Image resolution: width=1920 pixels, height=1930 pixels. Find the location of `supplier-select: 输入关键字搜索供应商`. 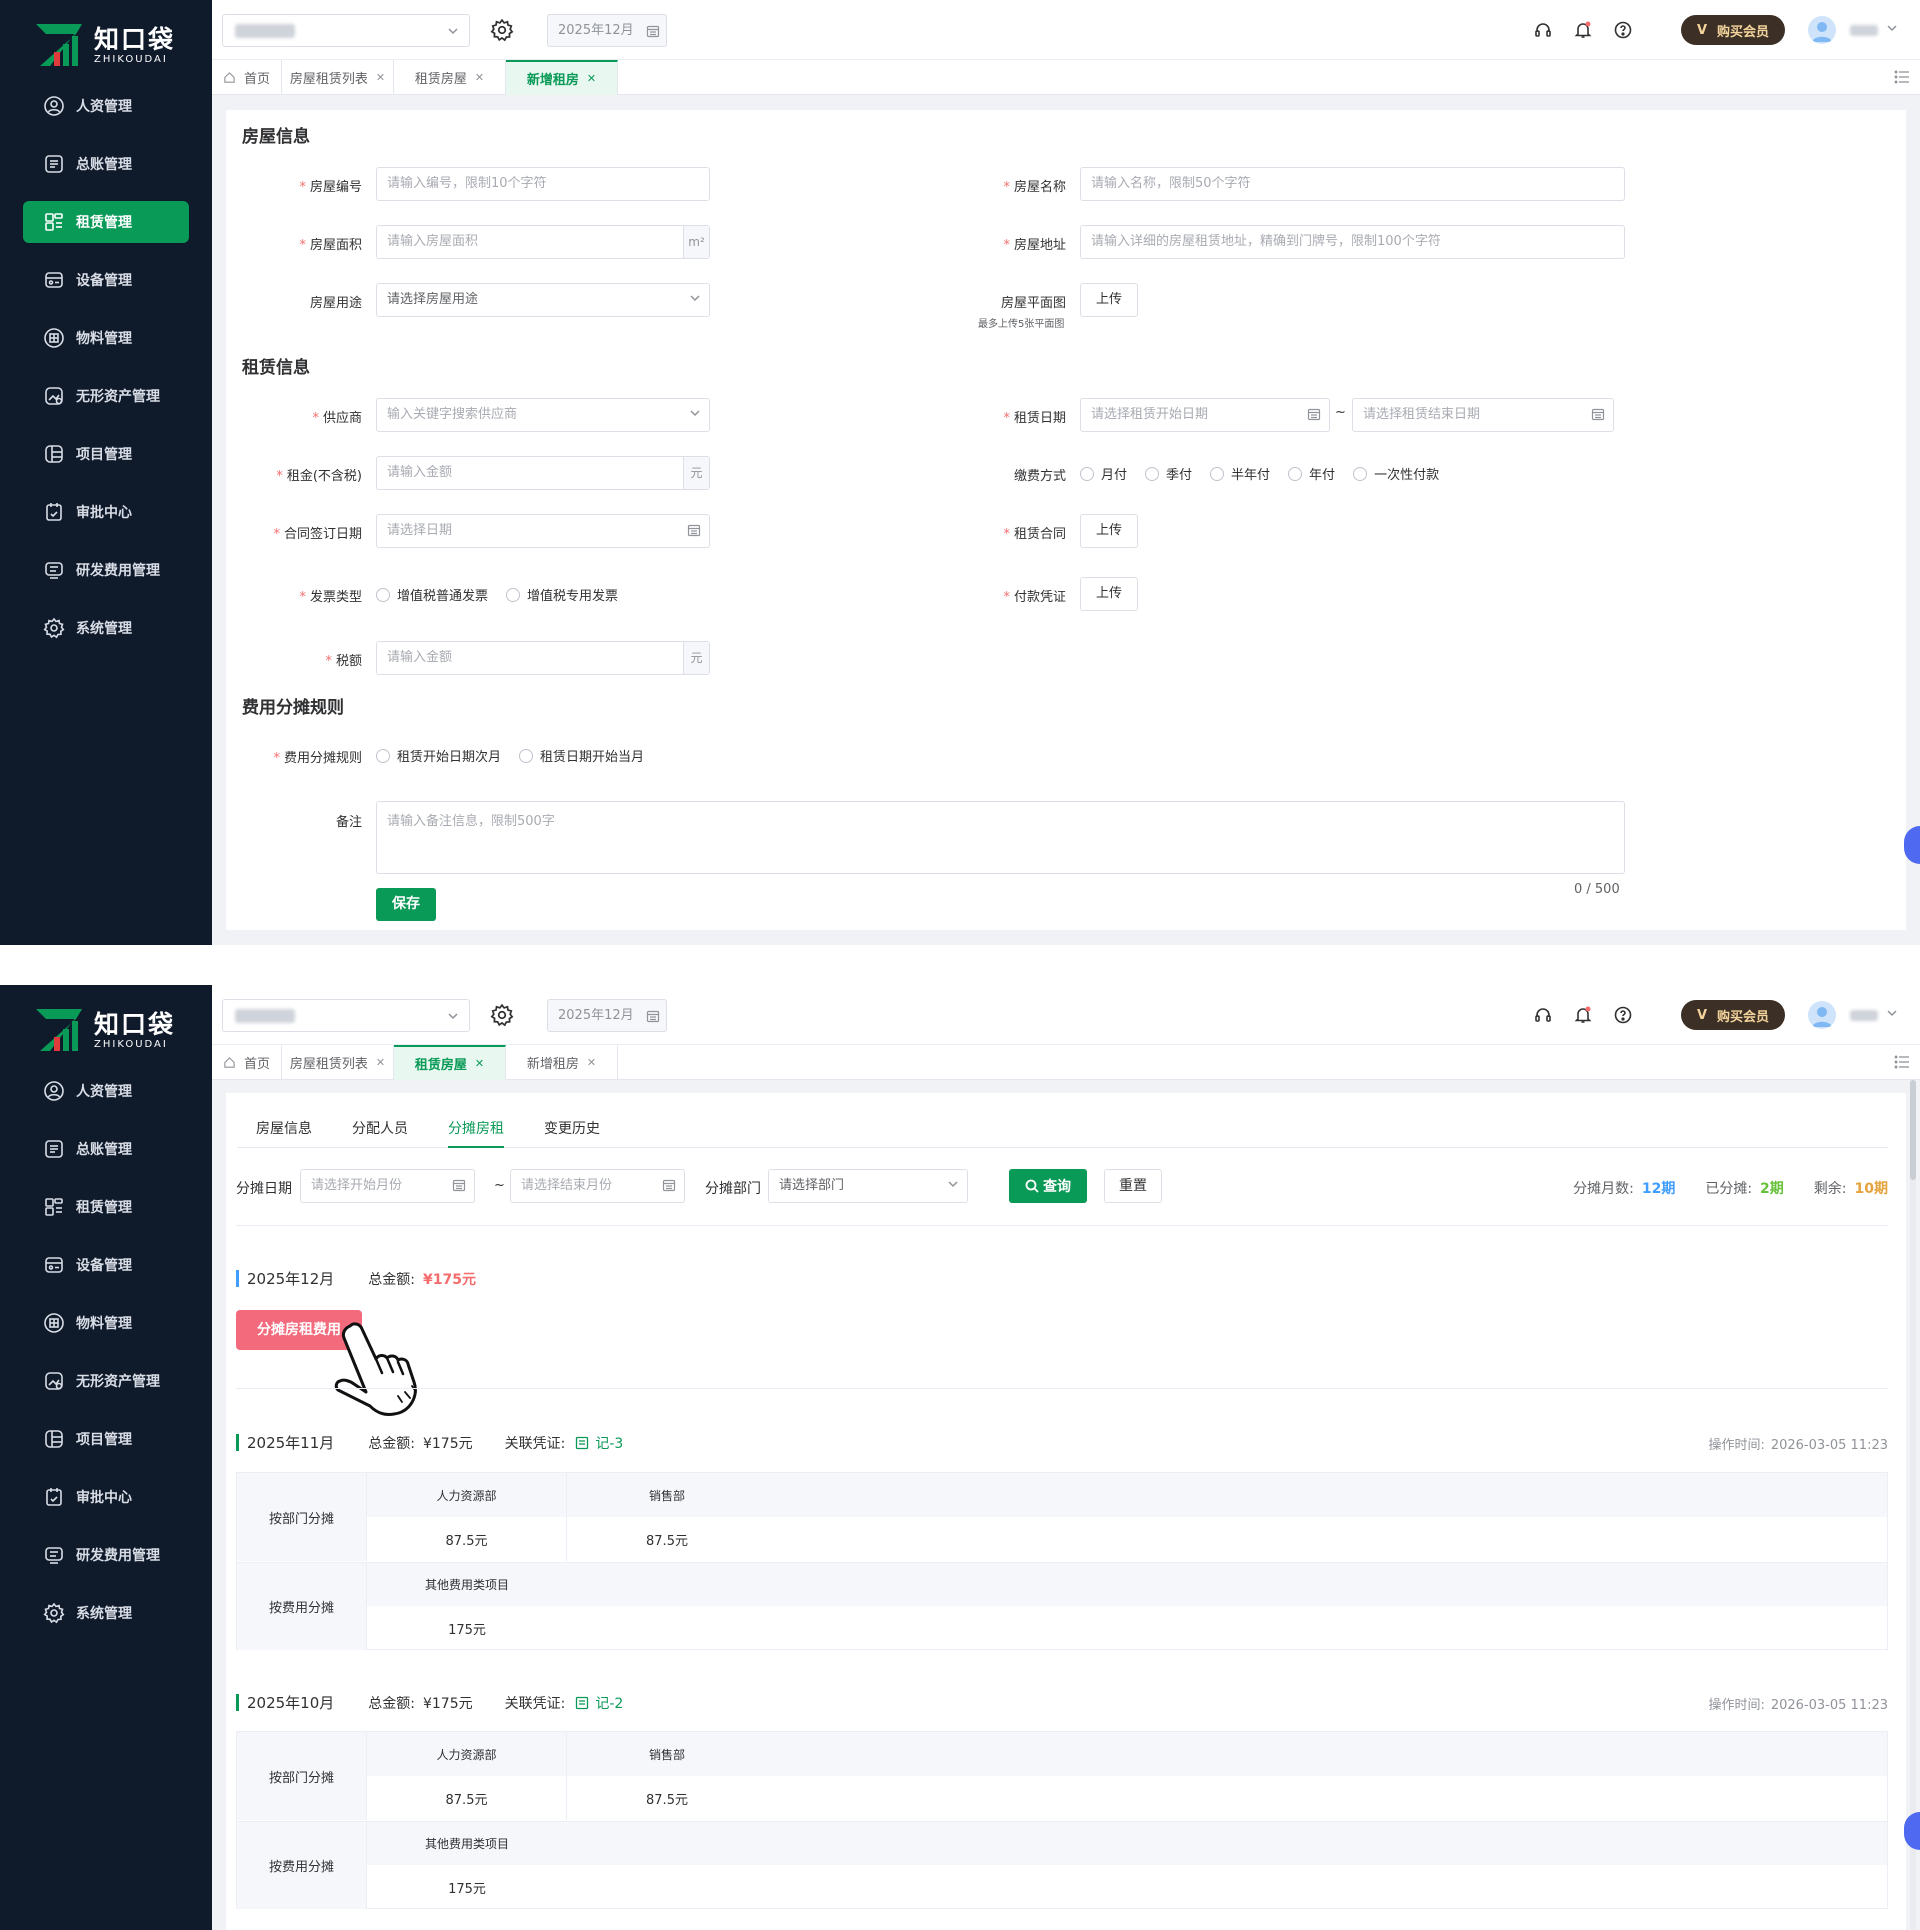

supplier-select: 输入关键字搜索供应商 is located at coordinates (543, 415).